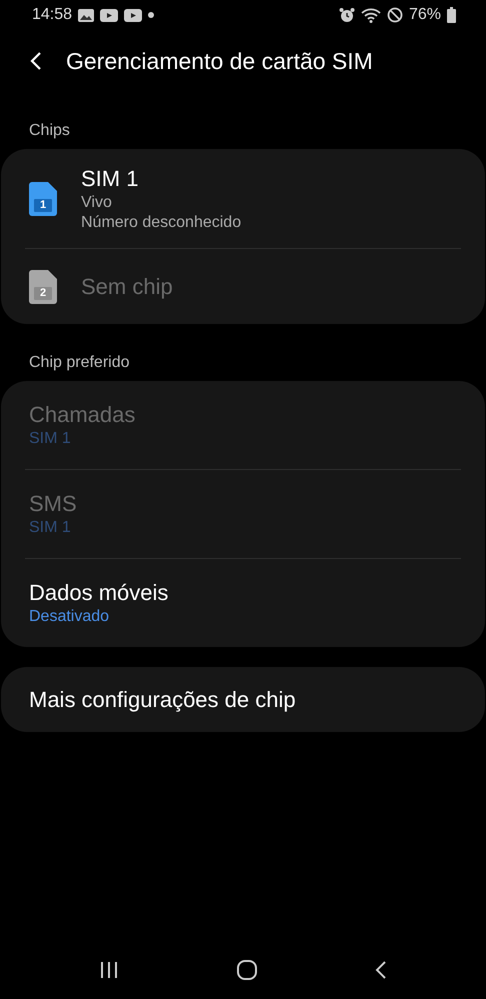 This screenshot has width=486, height=999. What do you see at coordinates (394, 15) in the screenshot?
I see `blocked-icon` at bounding box center [394, 15].